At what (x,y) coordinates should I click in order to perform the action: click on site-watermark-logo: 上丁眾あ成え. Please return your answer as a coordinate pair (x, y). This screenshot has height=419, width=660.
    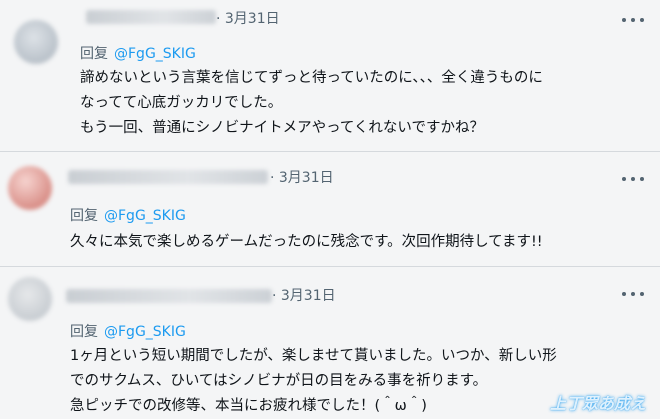
    Looking at the image, I should click on (597, 403).